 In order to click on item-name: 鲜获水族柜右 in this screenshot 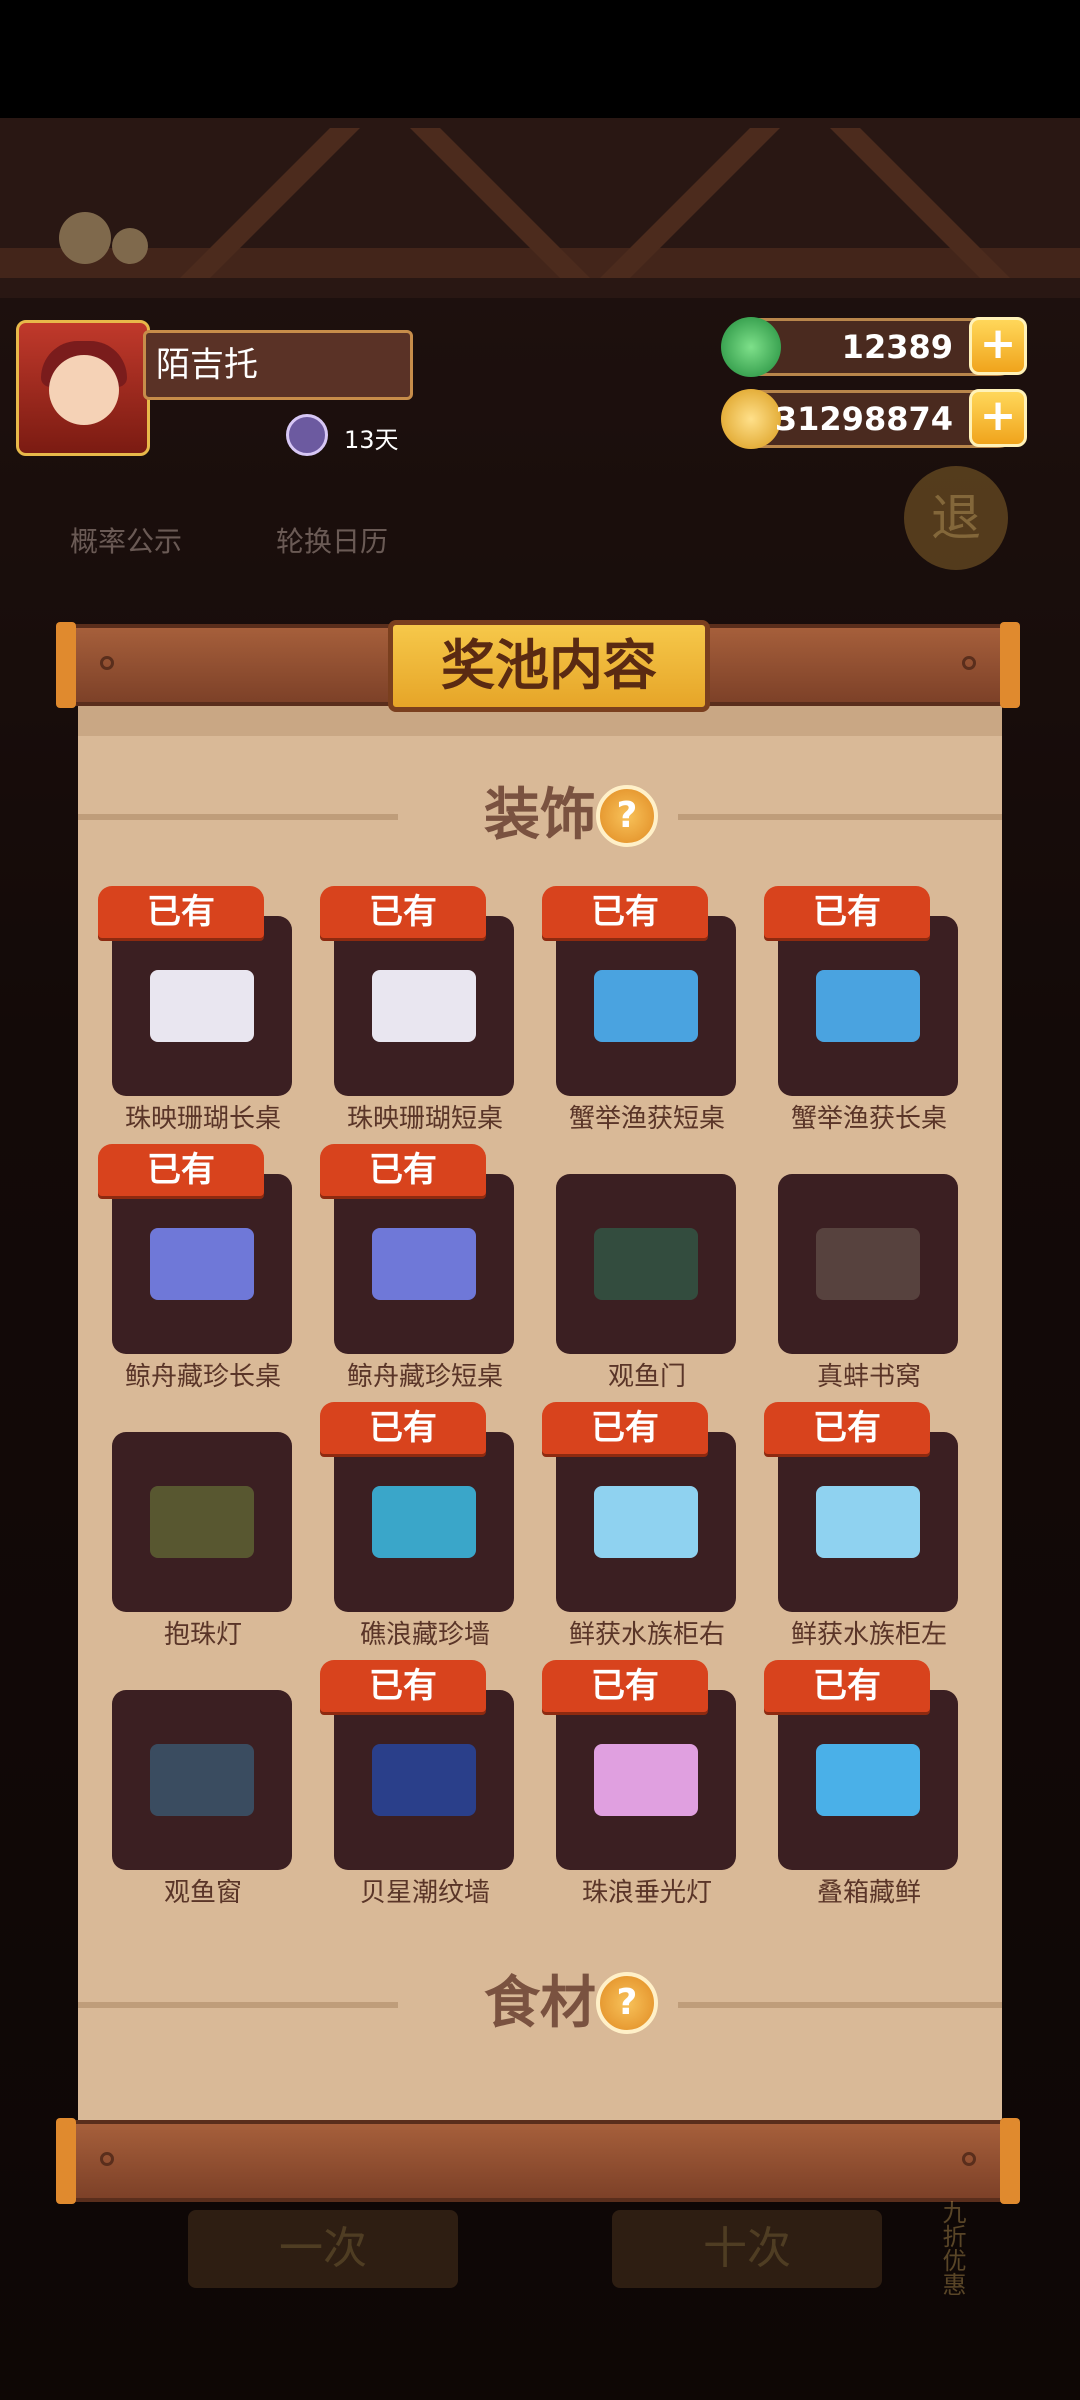, I will do `click(646, 1635)`.